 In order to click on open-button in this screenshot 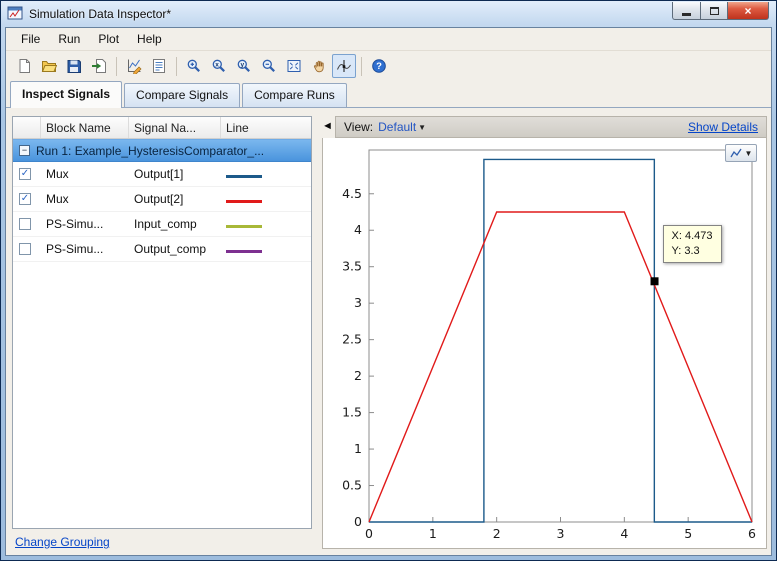, I will do `click(49, 66)`.